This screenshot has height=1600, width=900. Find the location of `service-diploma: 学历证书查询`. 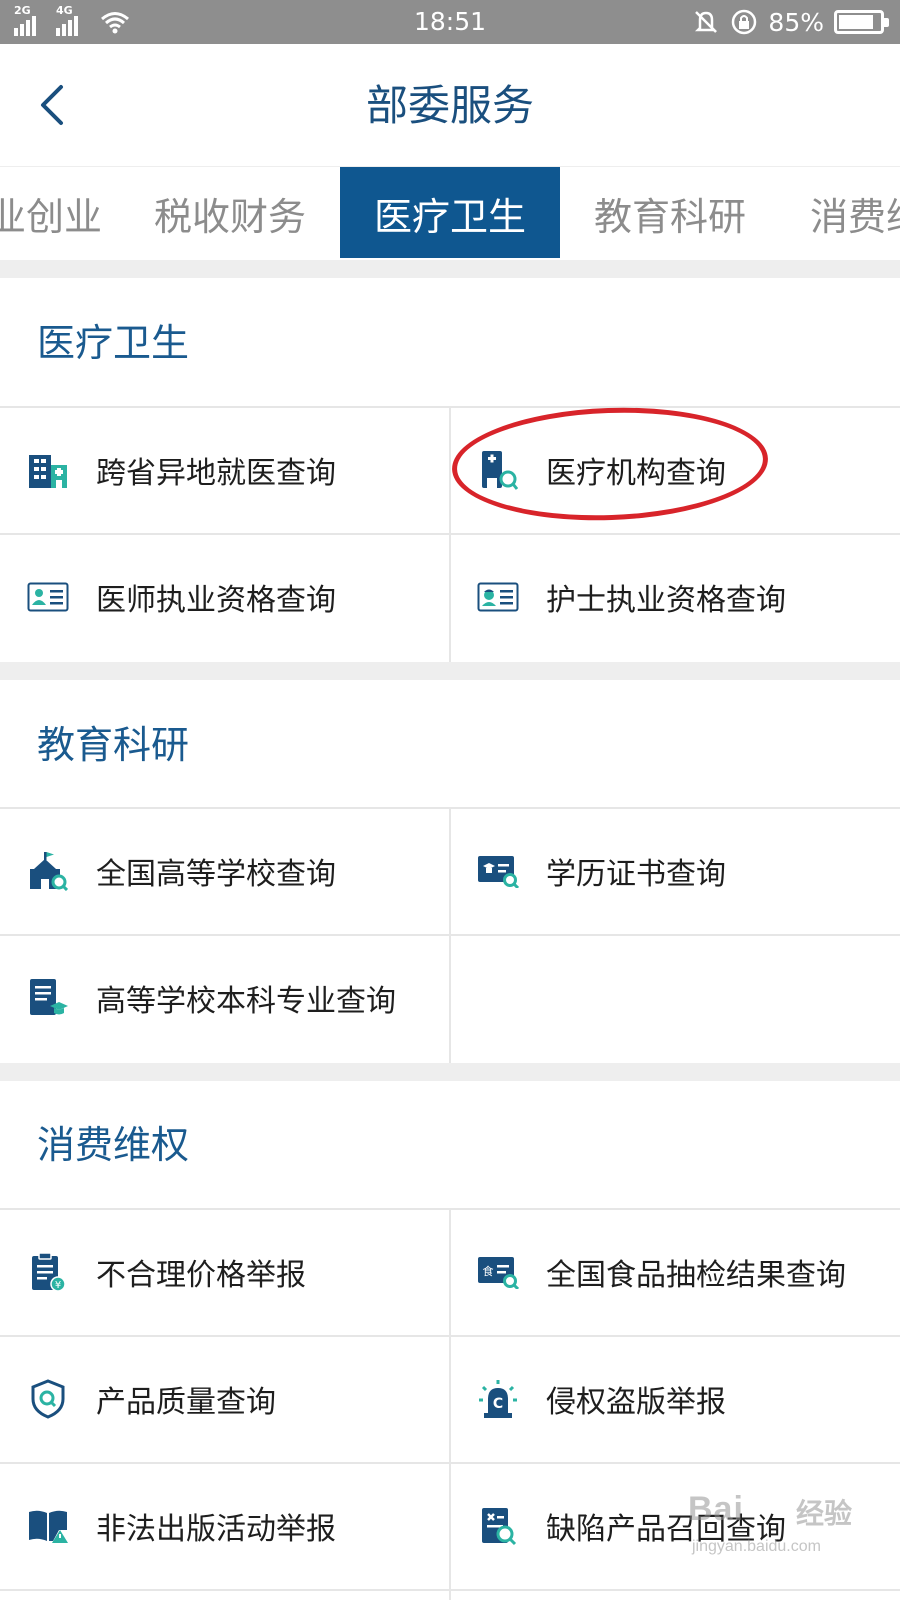

service-diploma: 学历证书查询 is located at coordinates (675, 870).